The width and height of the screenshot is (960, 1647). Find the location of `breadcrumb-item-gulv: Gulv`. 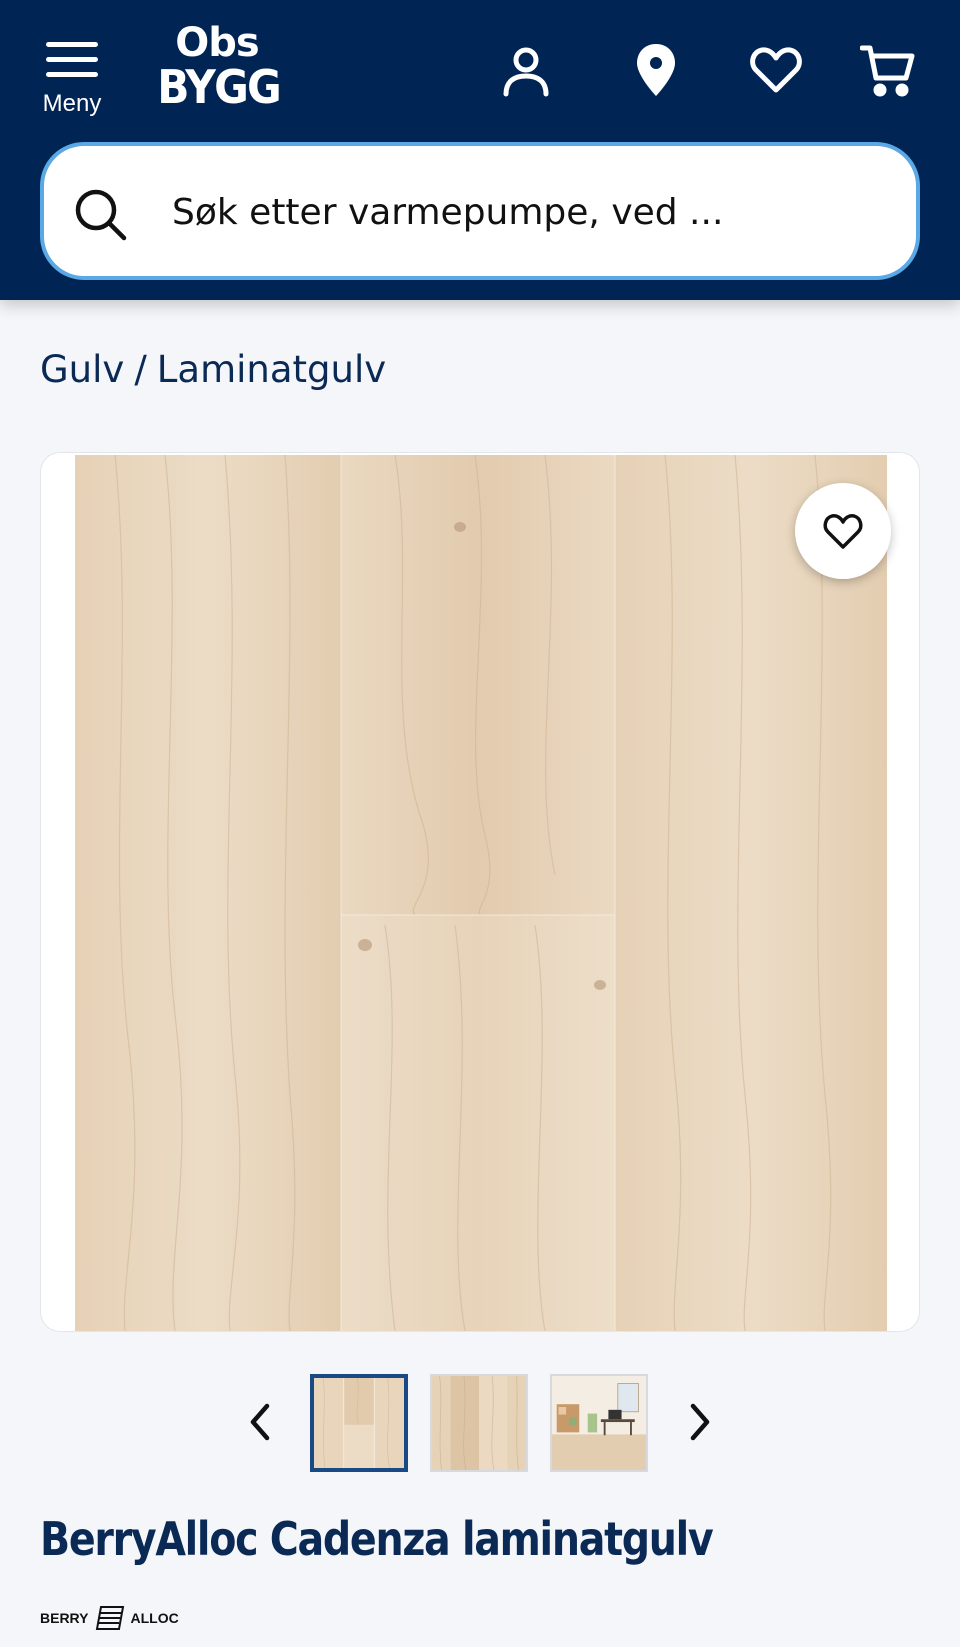

breadcrumb-item-gulv: Gulv is located at coordinates (82, 369).